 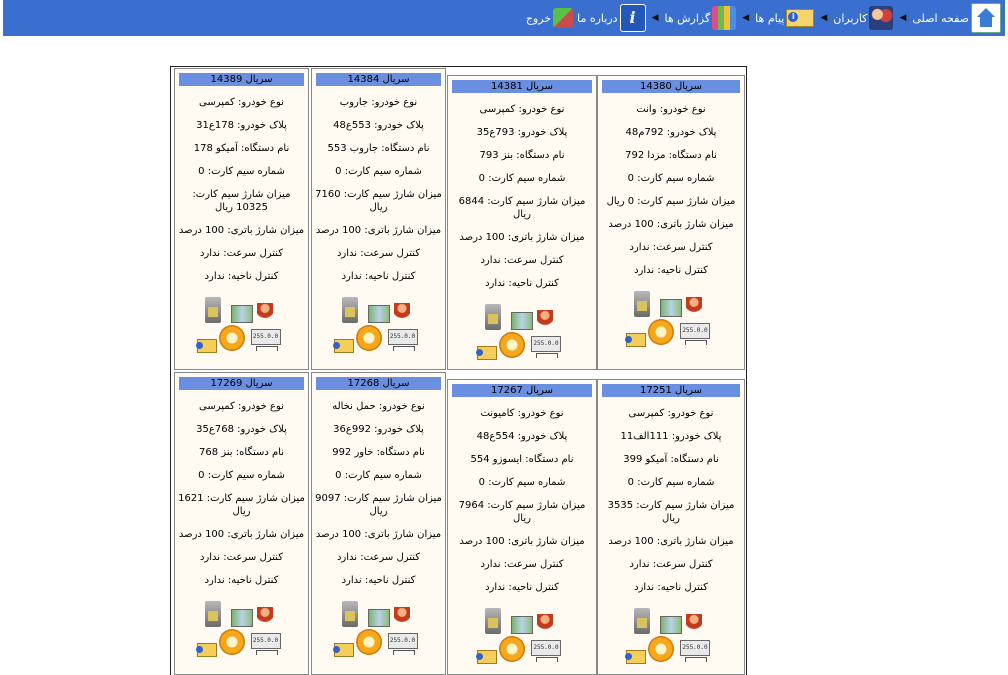 I want to click on vehicle-type: نوع خودرو: وانت, so click(x=671, y=109).